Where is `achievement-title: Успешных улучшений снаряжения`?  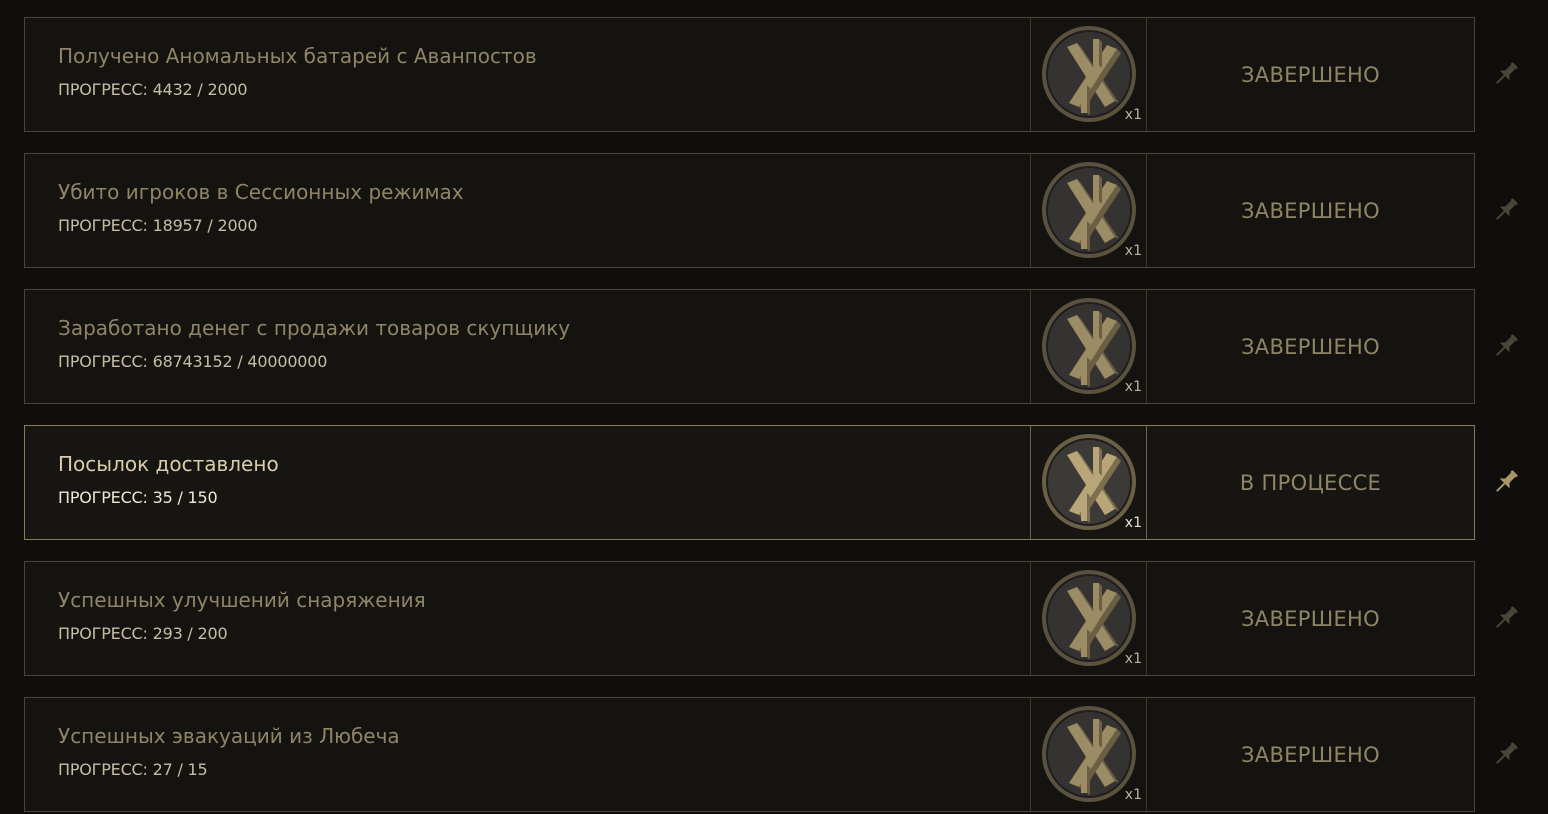 achievement-title: Успешных улучшений снаряжения is located at coordinates (242, 600).